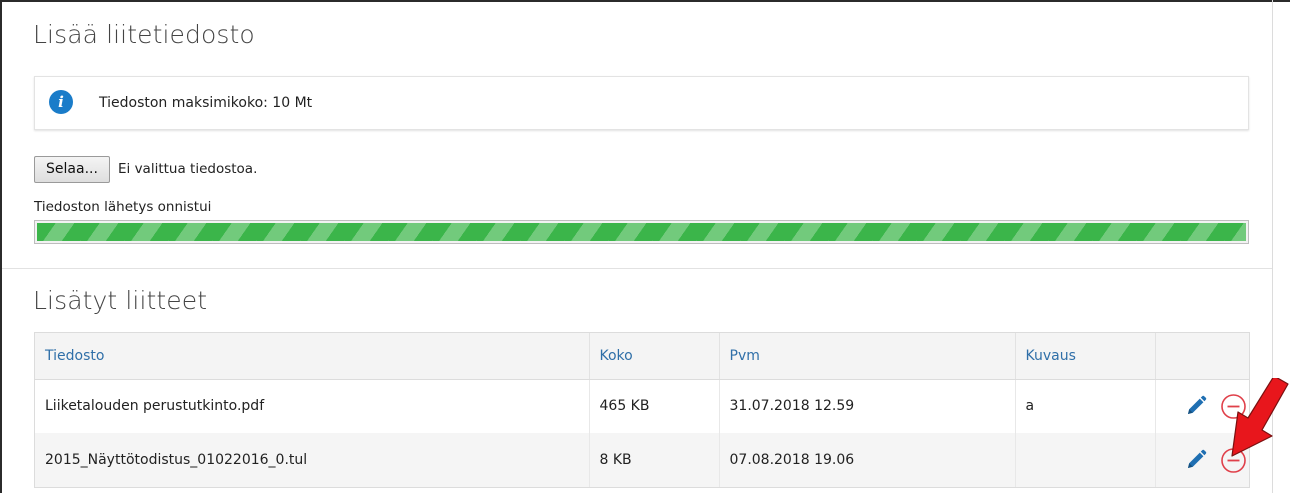 The width and height of the screenshot is (1290, 493). Describe the element at coordinates (867, 356) in the screenshot. I see `column-header-date: Pvm` at that location.